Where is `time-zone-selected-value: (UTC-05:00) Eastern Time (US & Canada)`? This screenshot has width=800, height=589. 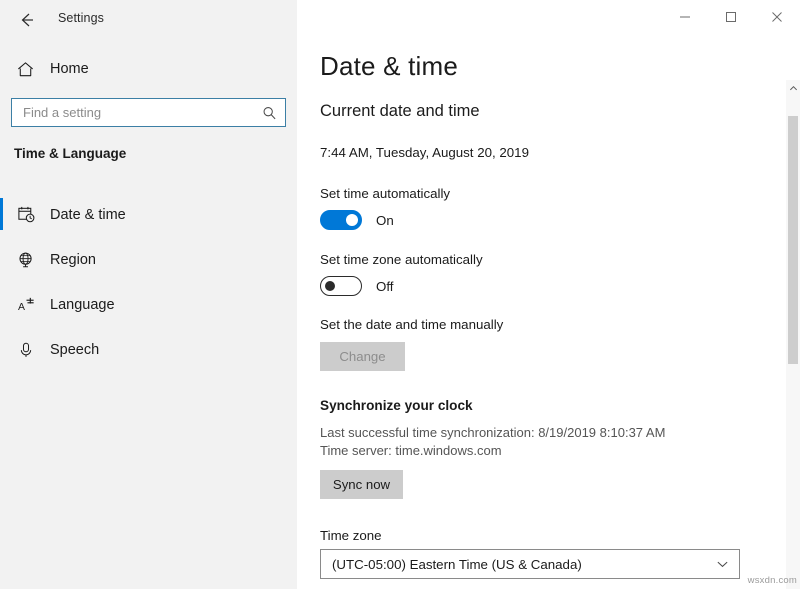
time-zone-selected-value: (UTC-05:00) Eastern Time (US & Canada) is located at coordinates (457, 564).